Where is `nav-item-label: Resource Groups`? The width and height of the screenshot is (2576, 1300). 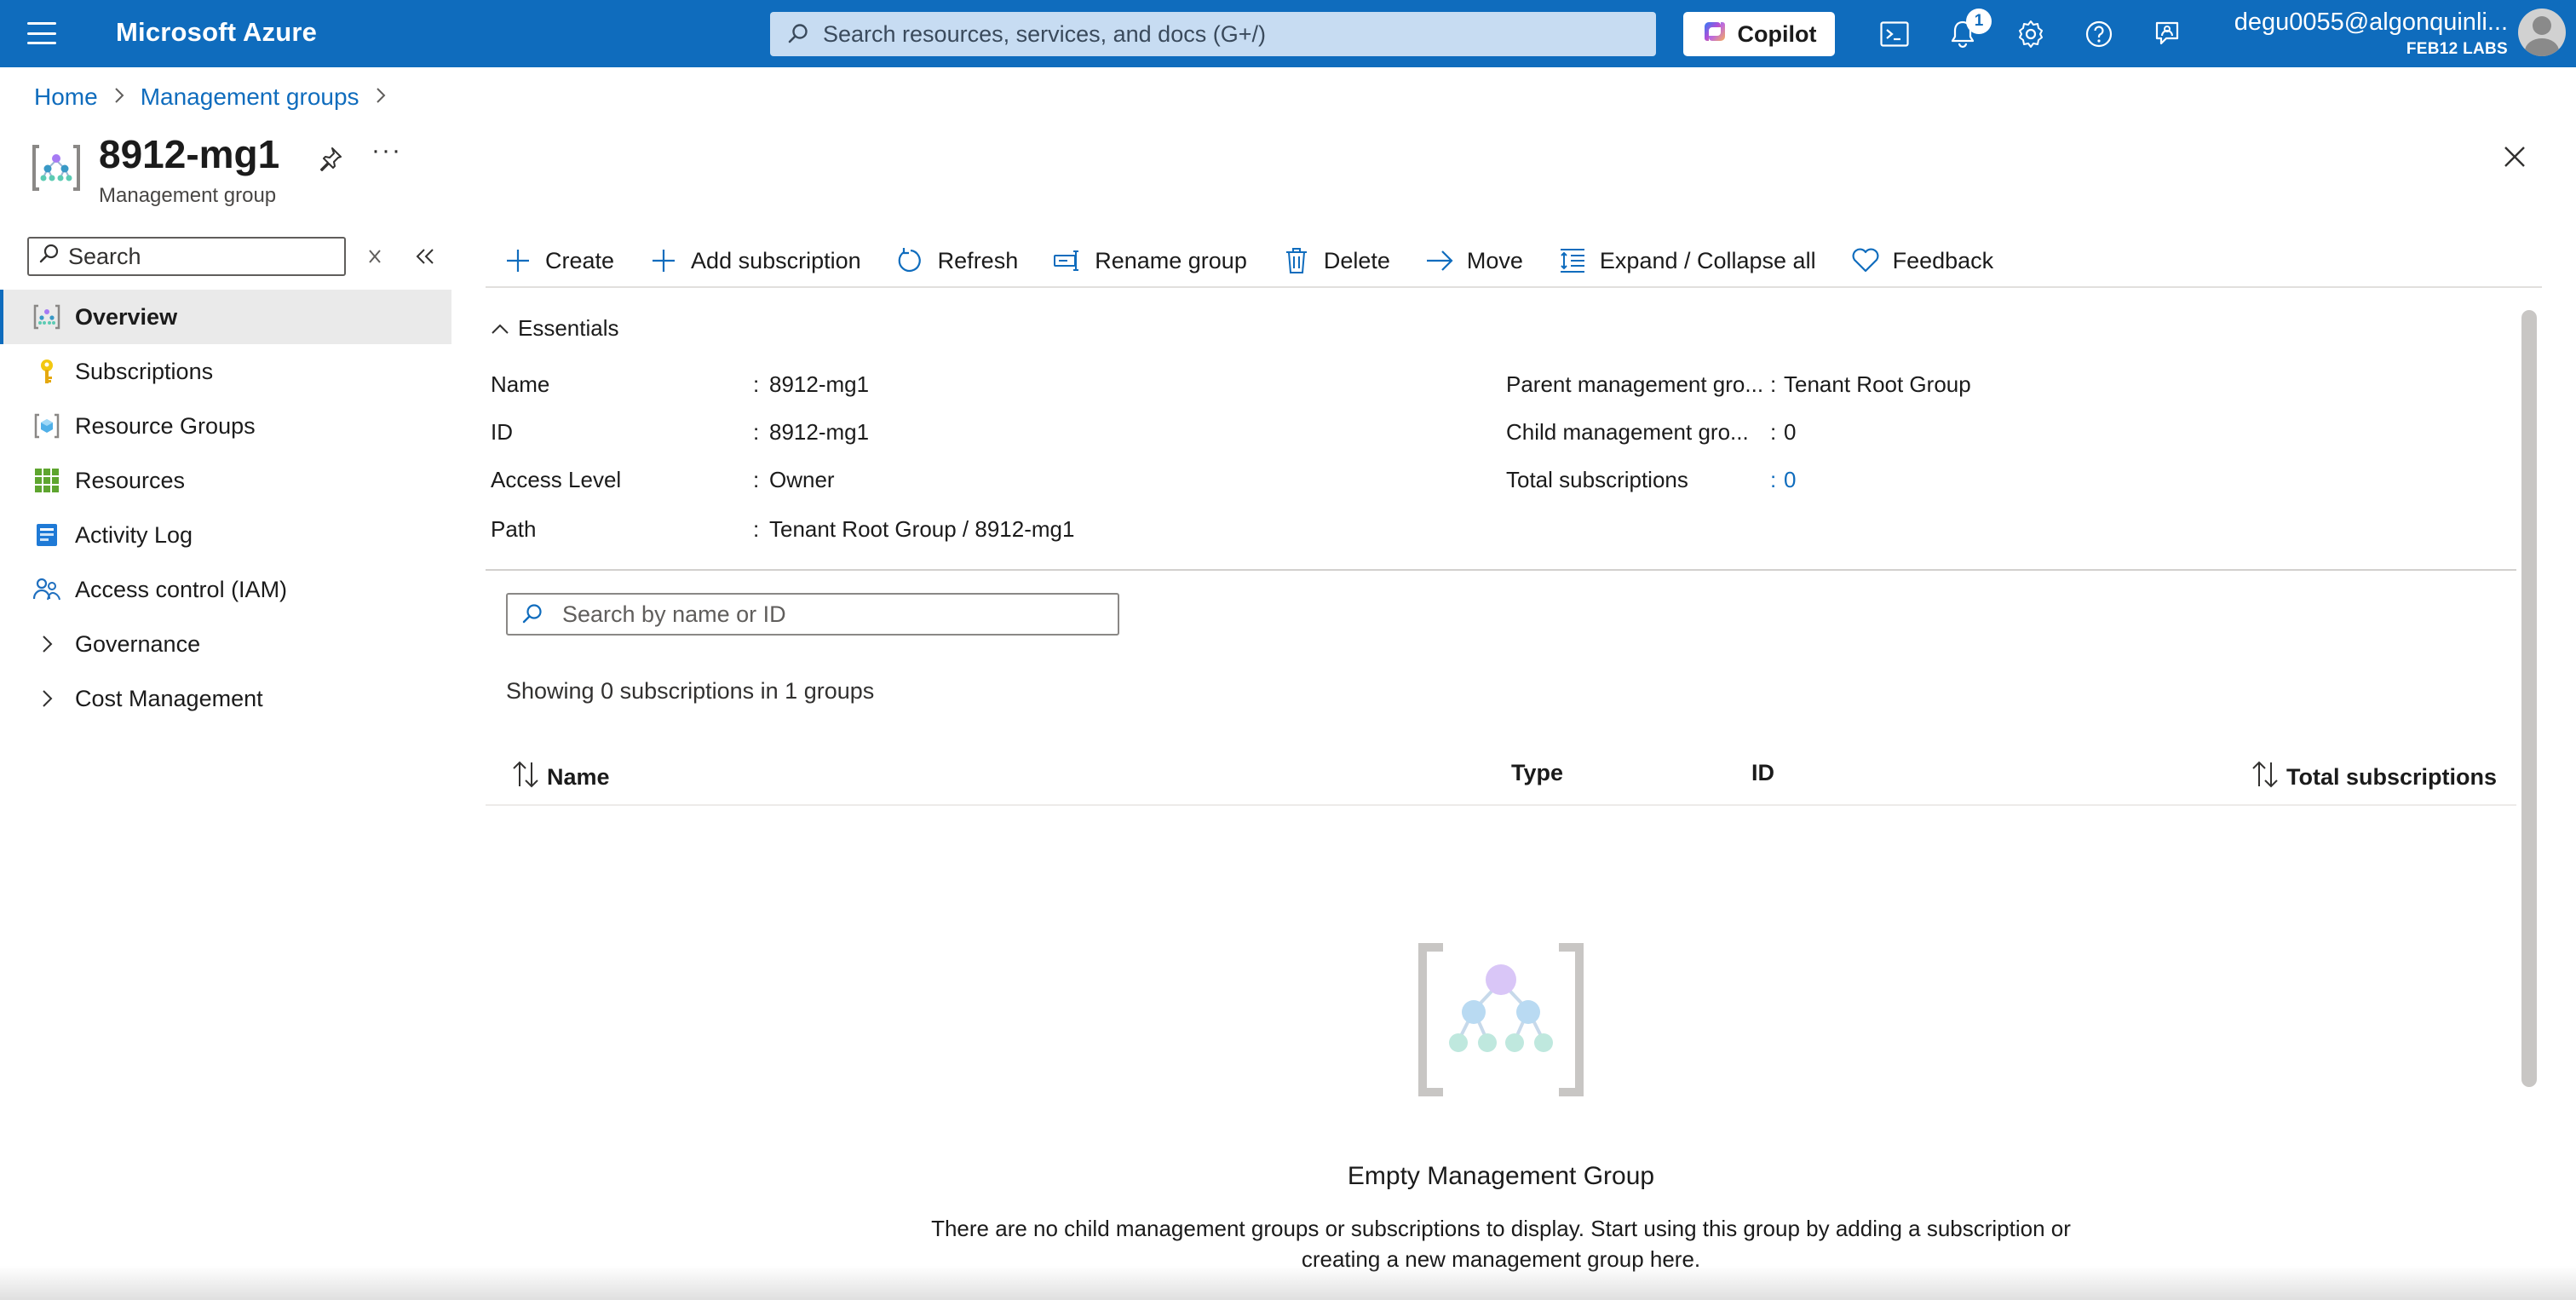 nav-item-label: Resource Groups is located at coordinates (165, 425).